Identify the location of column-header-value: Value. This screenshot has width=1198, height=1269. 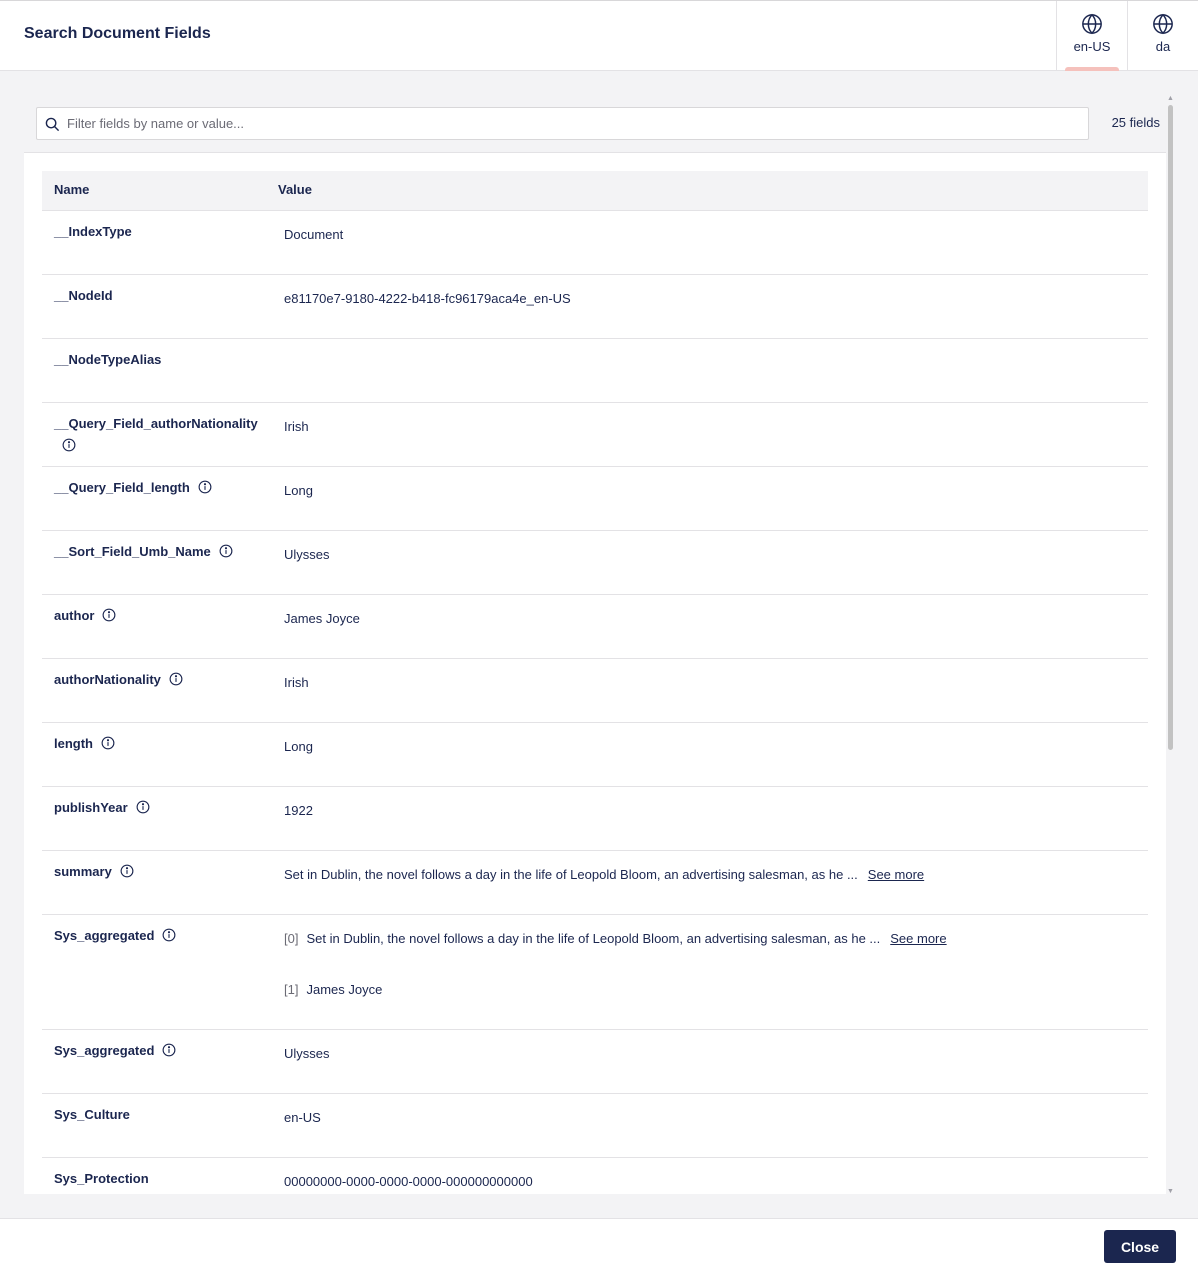
(295, 189).